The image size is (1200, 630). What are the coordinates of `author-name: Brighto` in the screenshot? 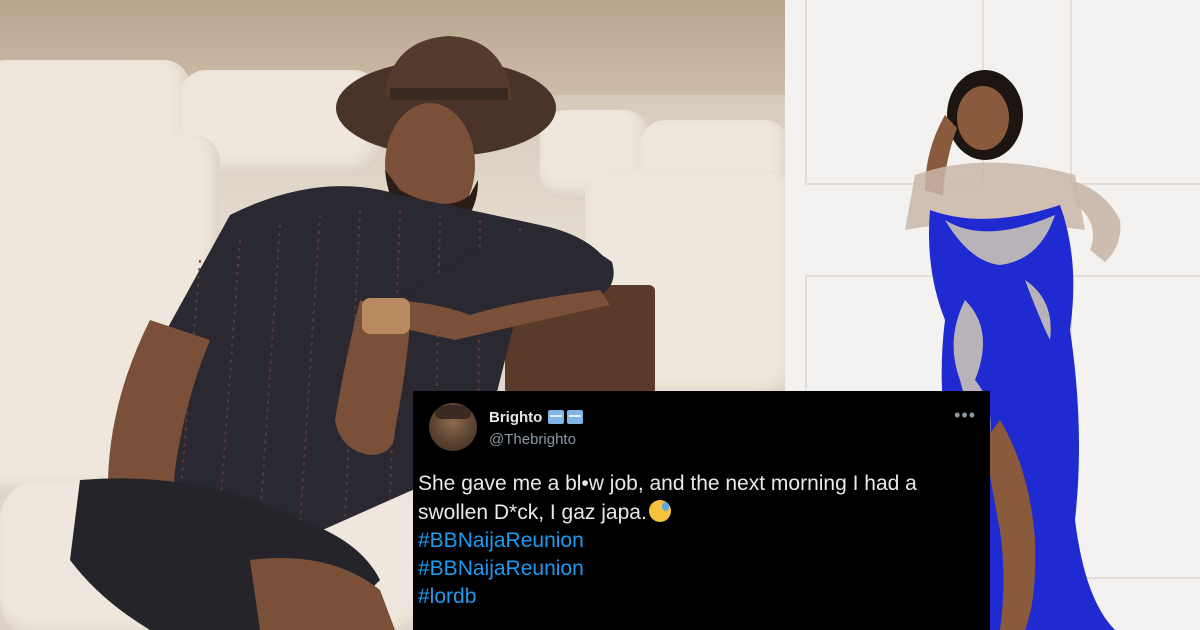 It's located at (515, 417).